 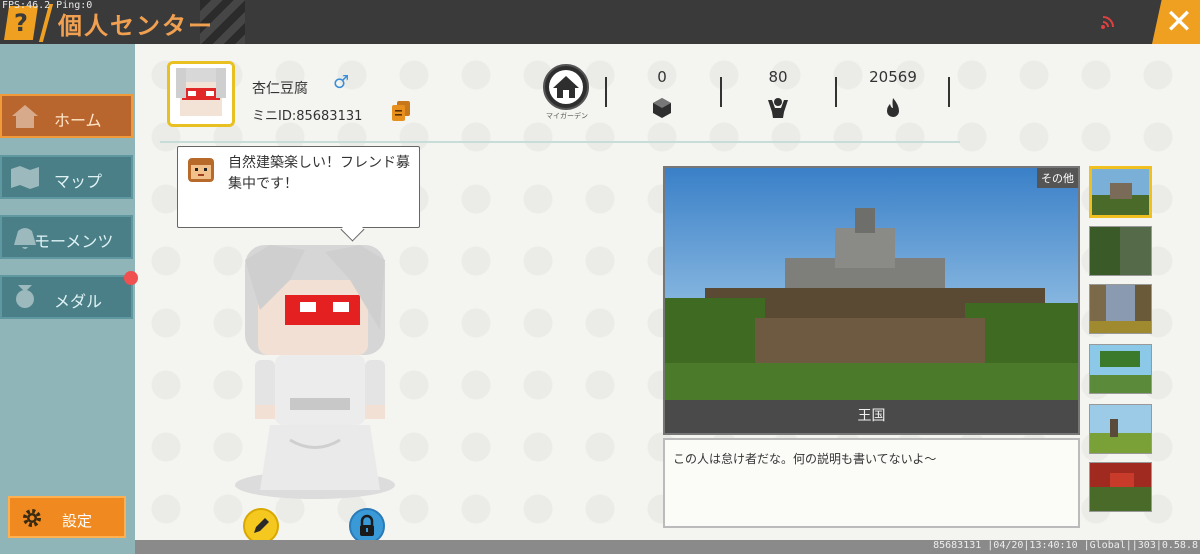 What do you see at coordinates (307, 116) in the screenshot?
I see `player-id: ミニID:85683131` at bounding box center [307, 116].